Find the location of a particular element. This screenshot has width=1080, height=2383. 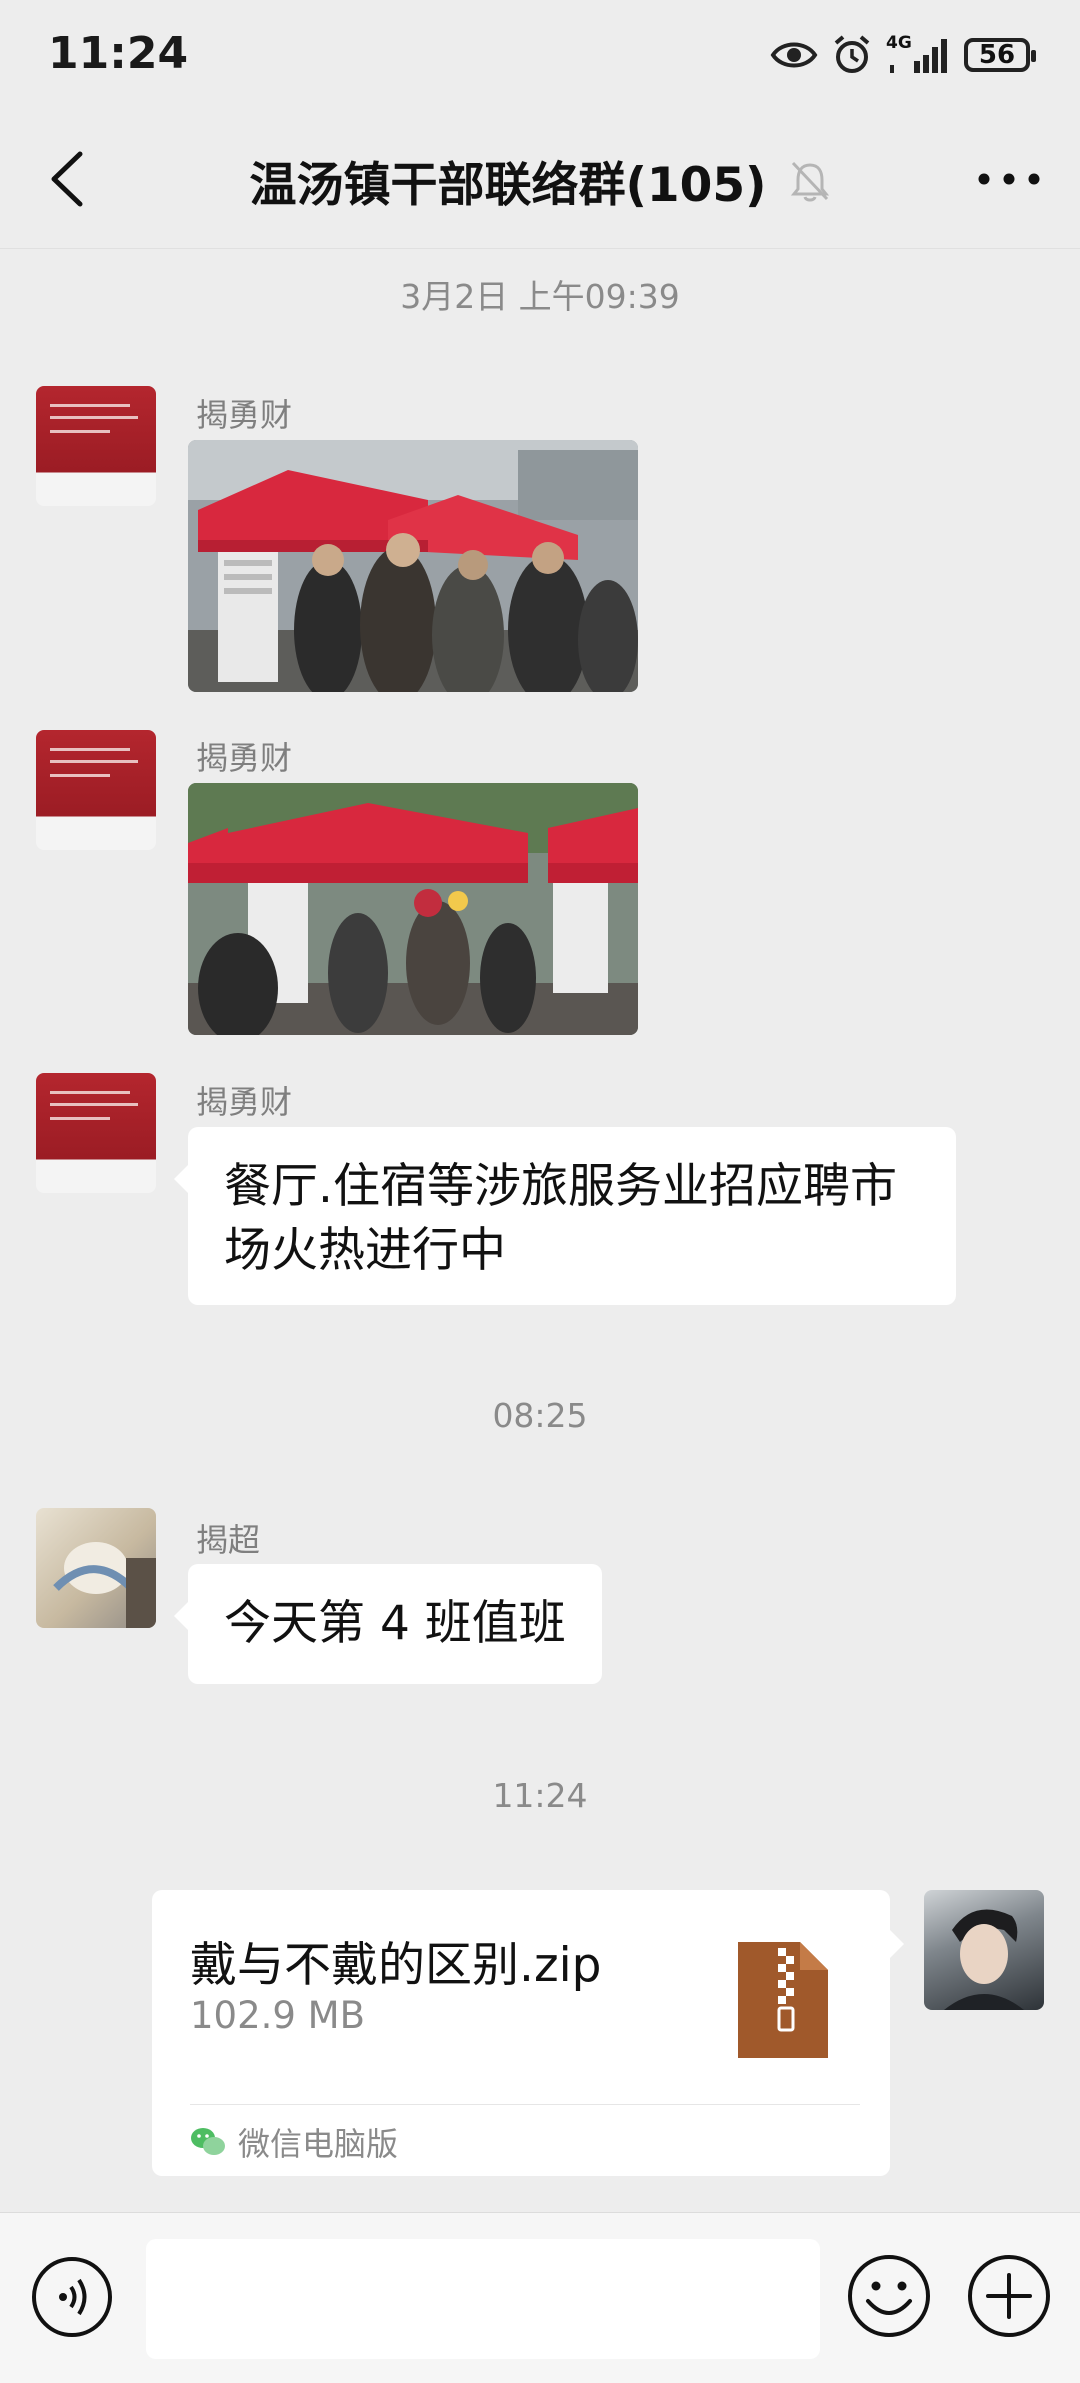

voice-input-icon is located at coordinates (72, 2297).